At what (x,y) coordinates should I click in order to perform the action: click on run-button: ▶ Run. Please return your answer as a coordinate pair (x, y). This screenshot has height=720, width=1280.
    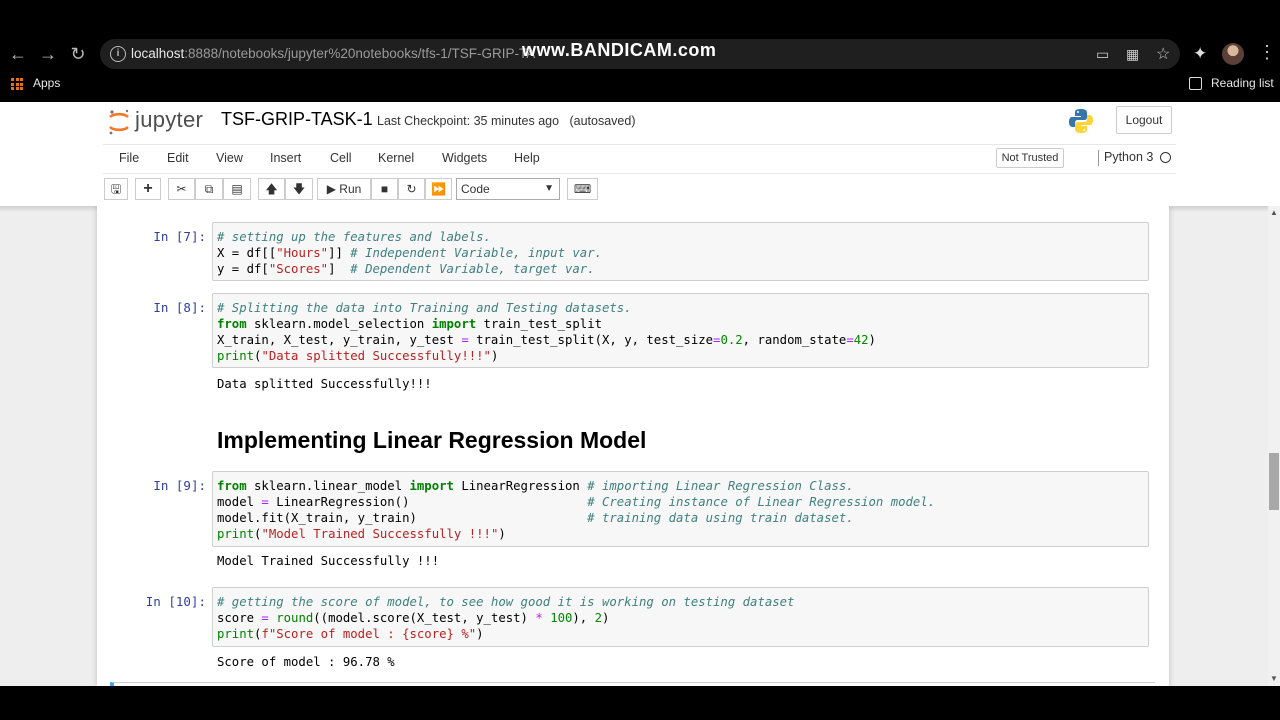
    Looking at the image, I should click on (344, 189).